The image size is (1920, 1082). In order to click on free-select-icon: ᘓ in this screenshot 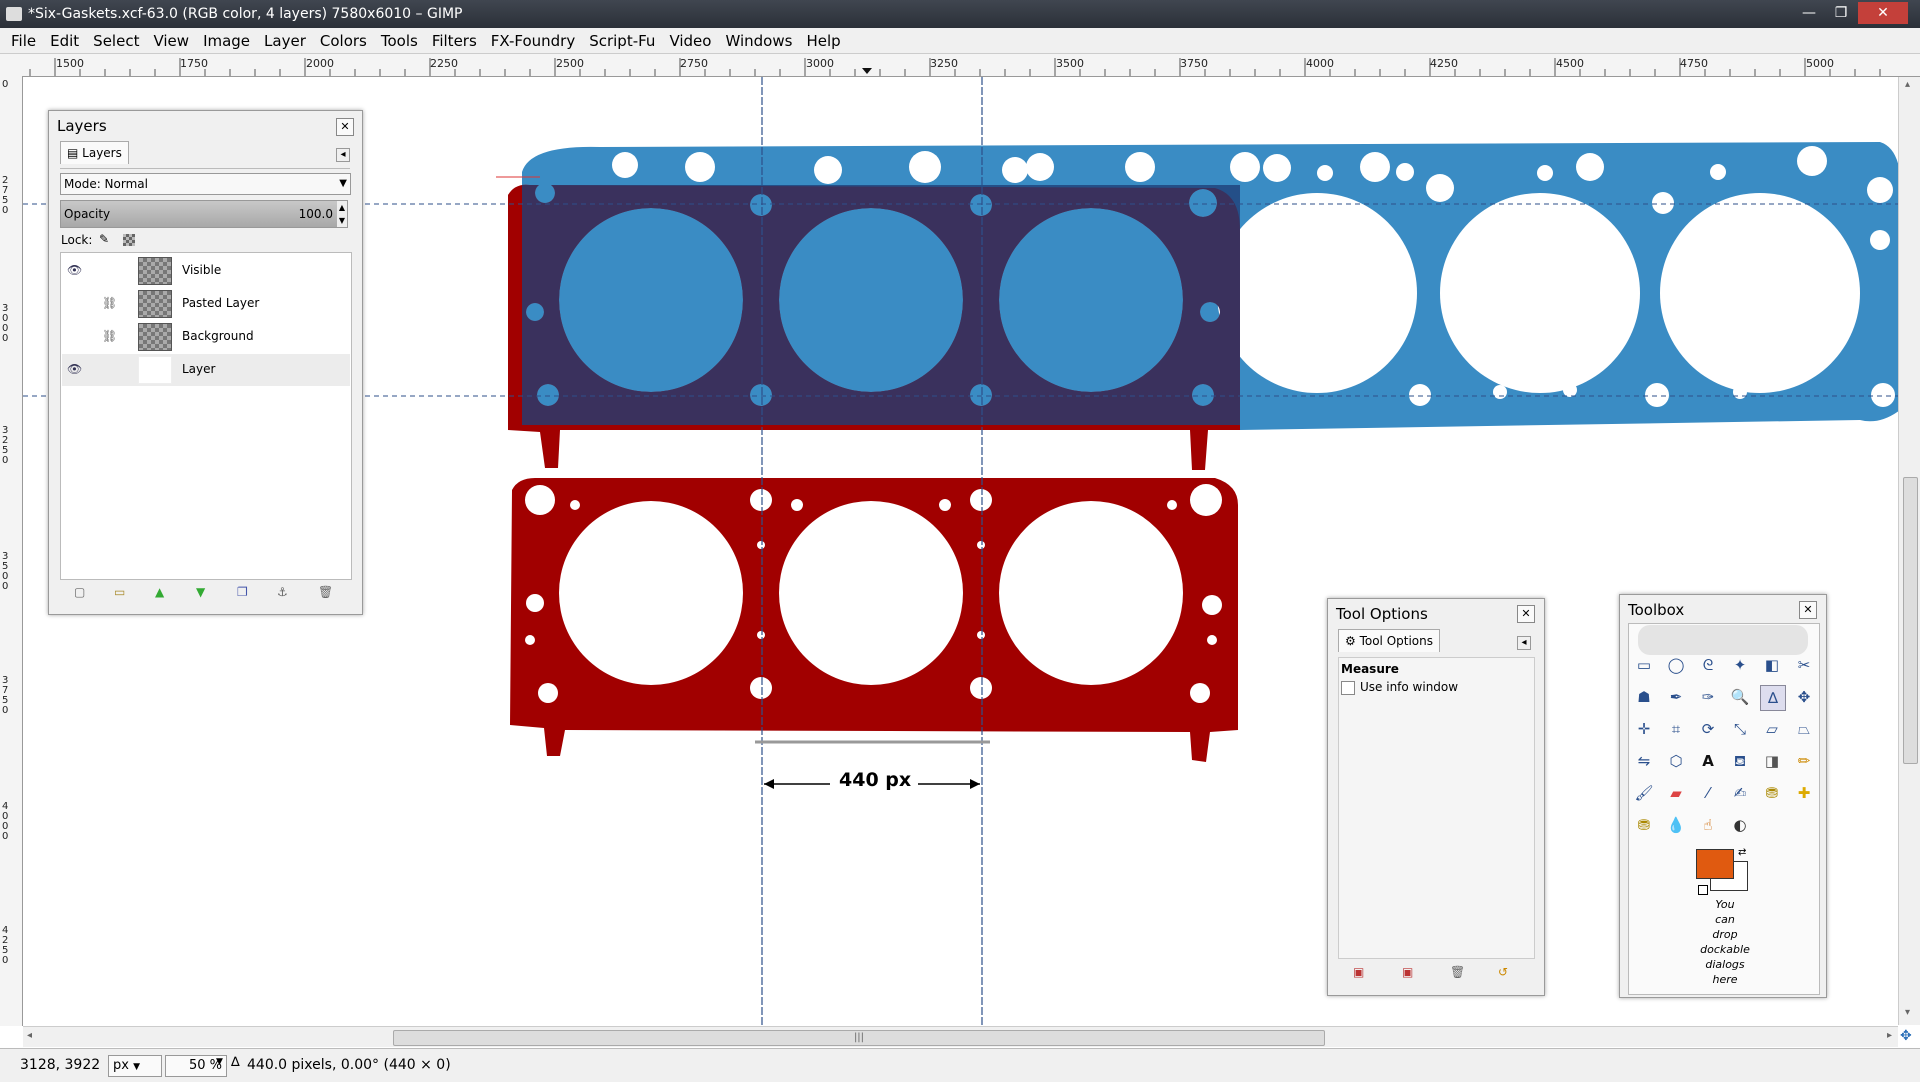, I will do `click(1708, 665)`.